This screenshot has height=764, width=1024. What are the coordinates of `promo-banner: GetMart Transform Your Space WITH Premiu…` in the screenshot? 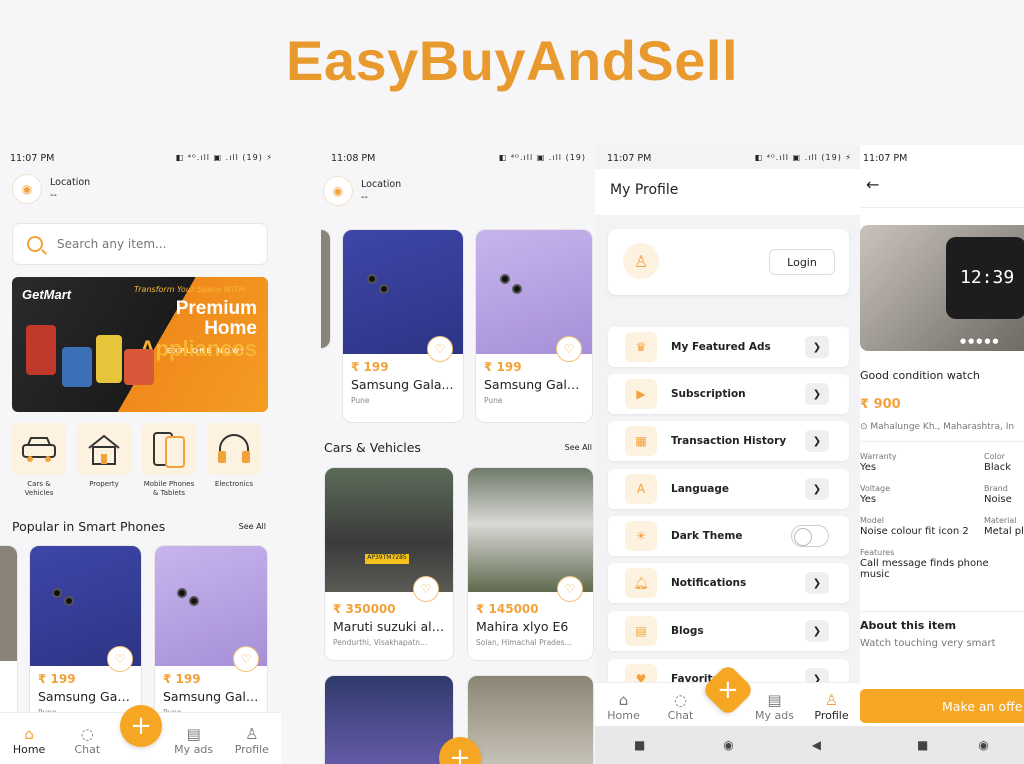 It's located at (140, 344).